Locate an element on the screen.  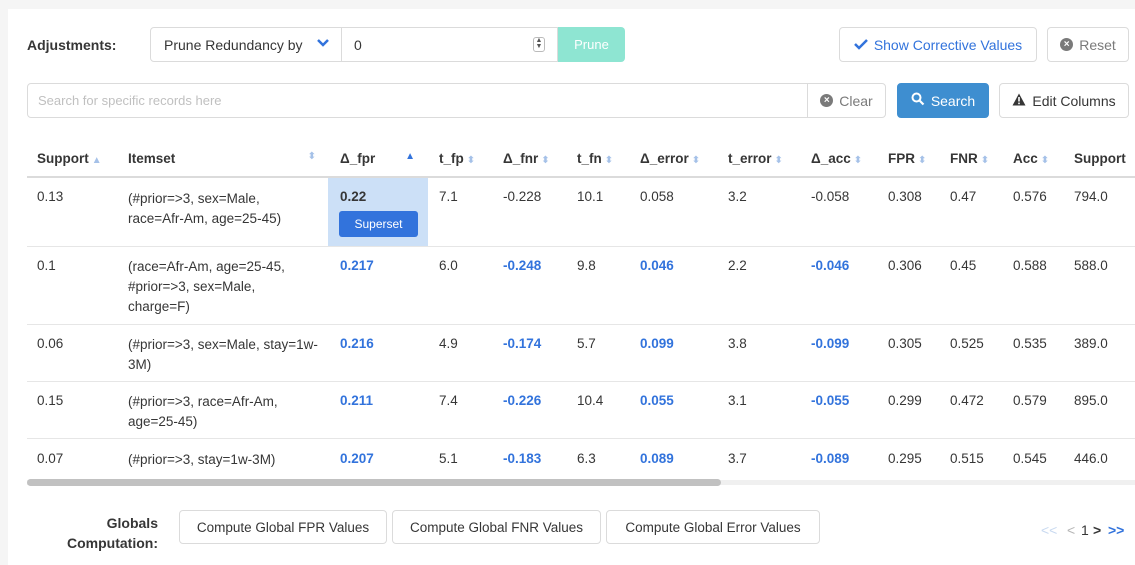
cell-fpr: 0.306 is located at coordinates (905, 265).